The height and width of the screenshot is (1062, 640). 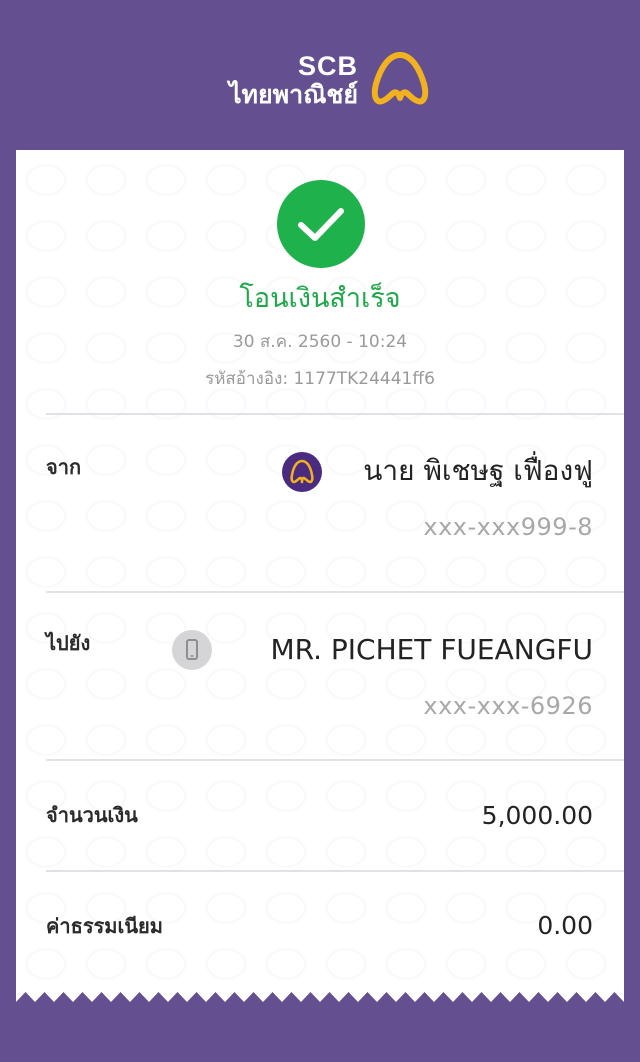 I want to click on recipient-account: xxx-xxx-6926, so click(x=508, y=706).